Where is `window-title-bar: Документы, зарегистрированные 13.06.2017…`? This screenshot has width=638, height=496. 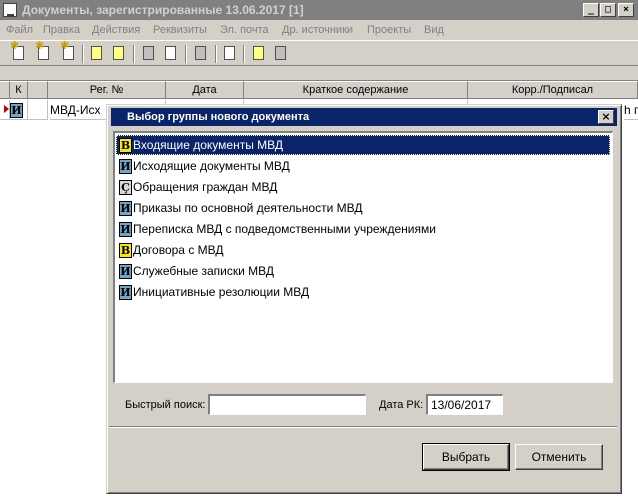 window-title-bar: Документы, зарегистрированные 13.06.2017… is located at coordinates (319, 10).